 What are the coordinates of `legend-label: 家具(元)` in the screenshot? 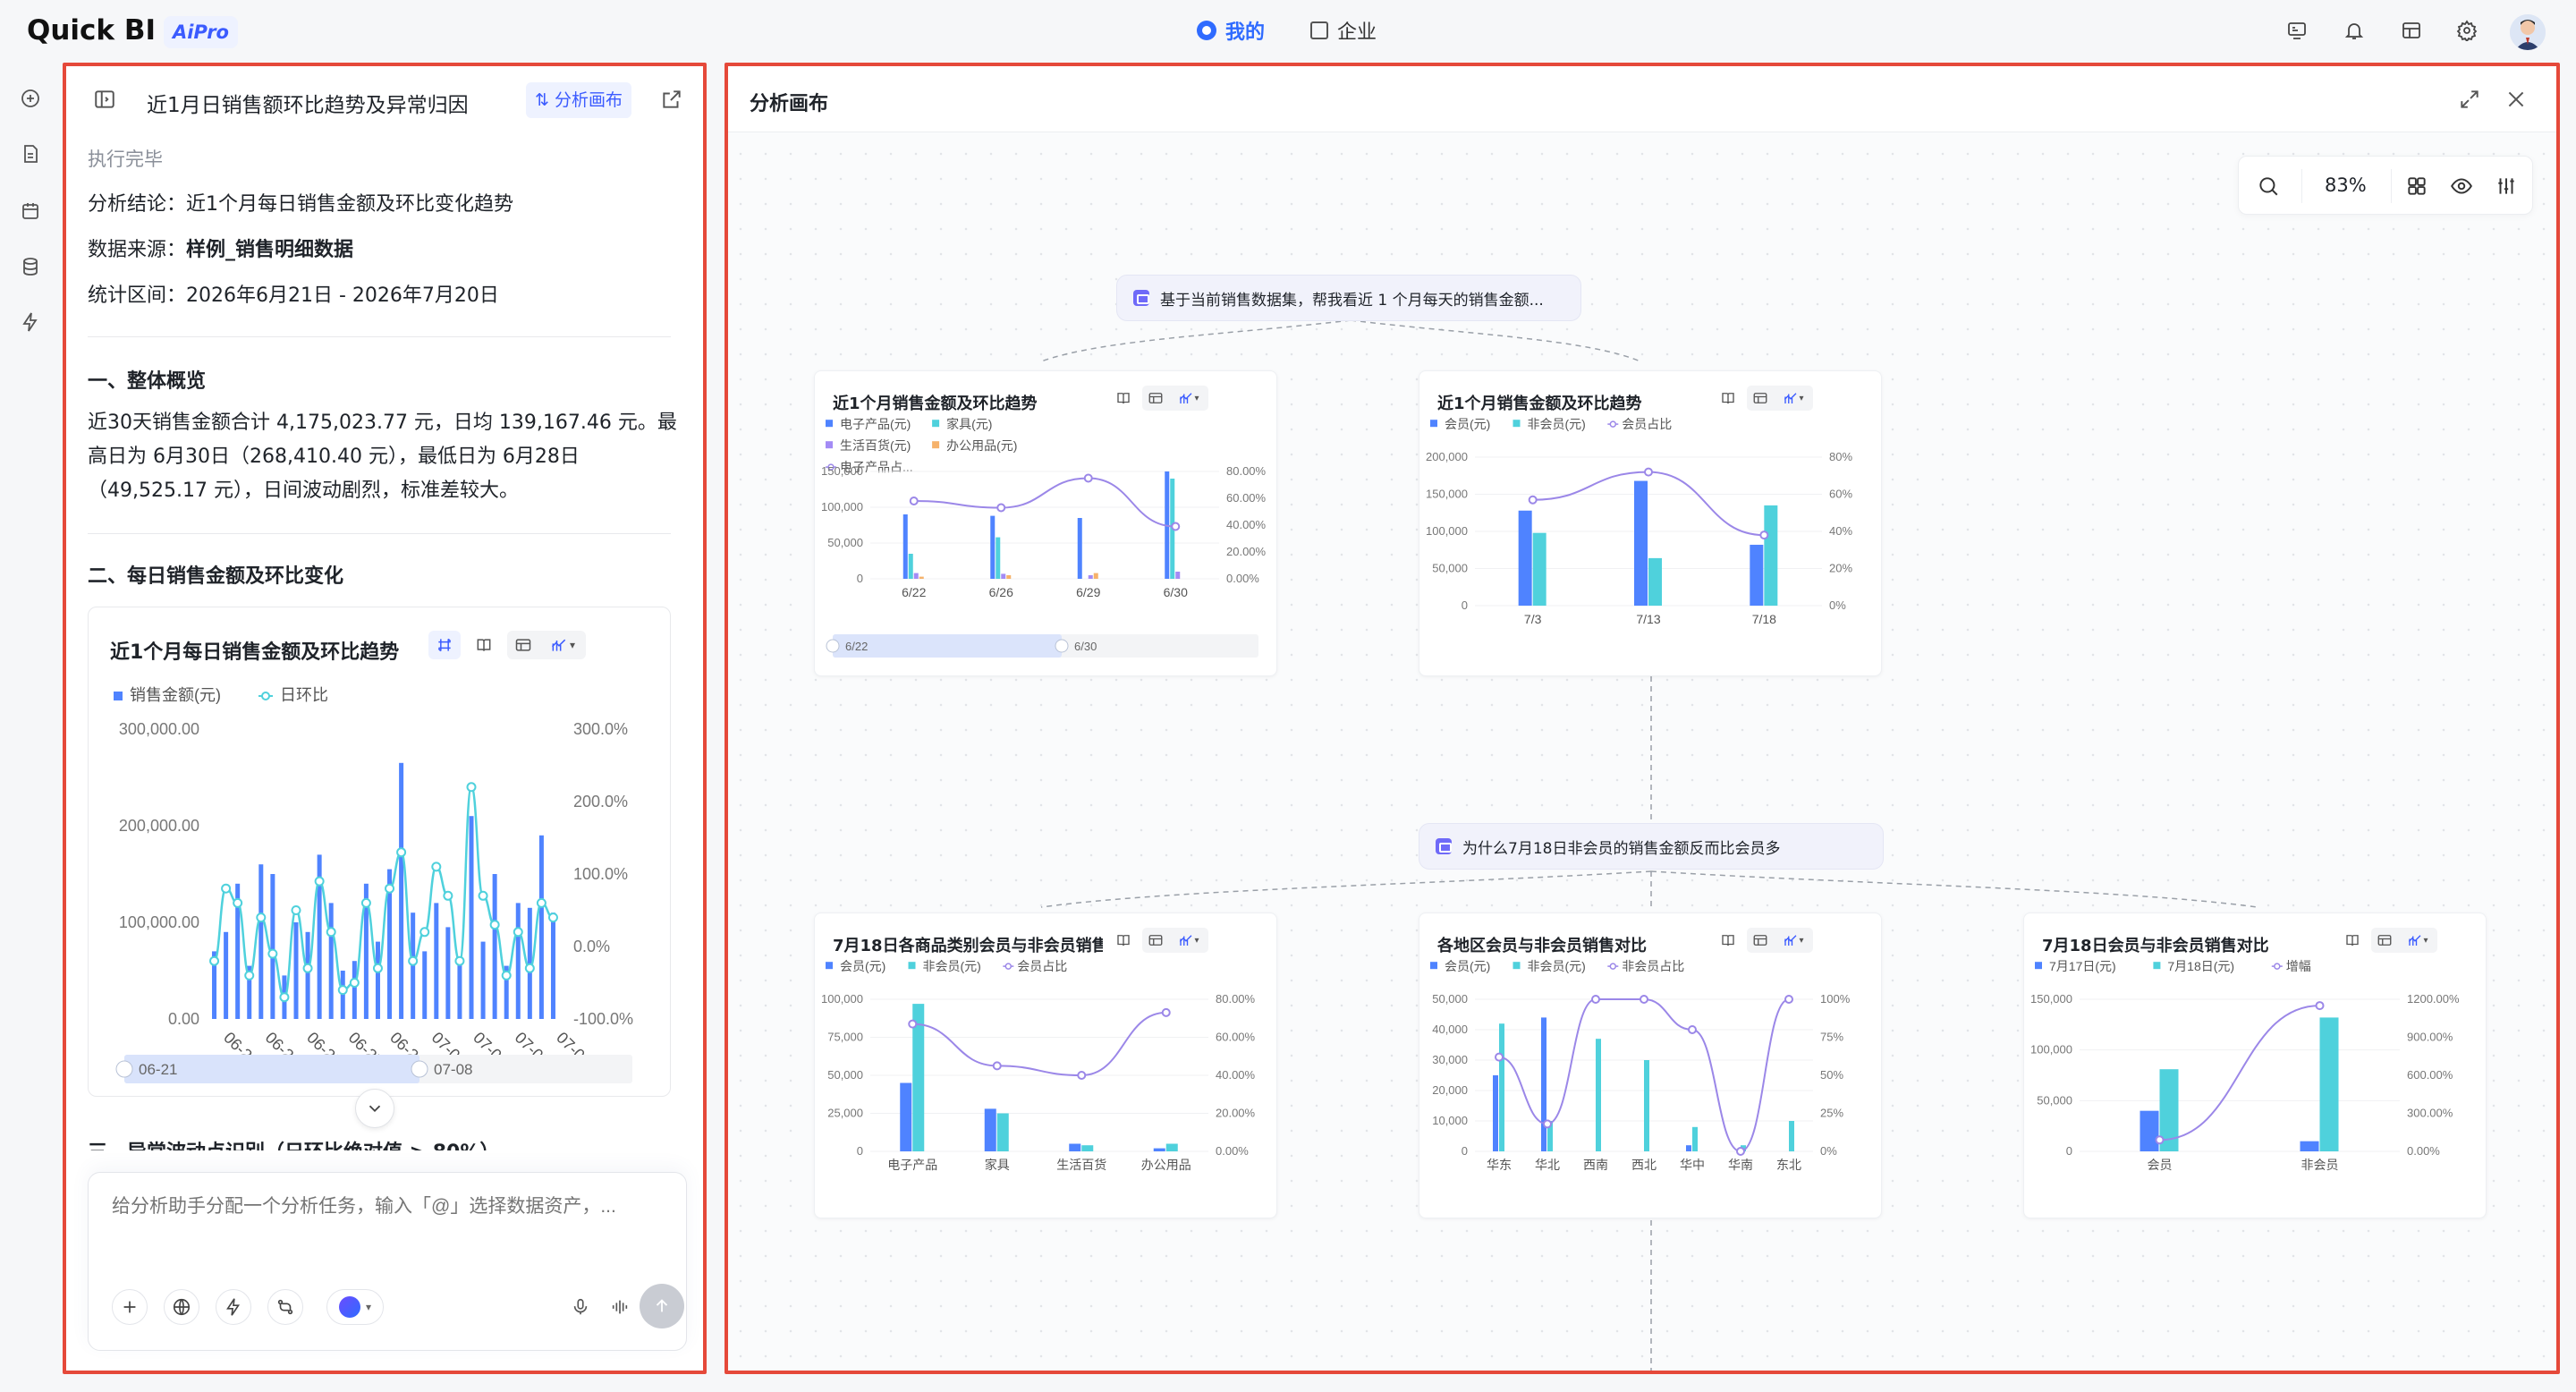 It's located at (969, 424).